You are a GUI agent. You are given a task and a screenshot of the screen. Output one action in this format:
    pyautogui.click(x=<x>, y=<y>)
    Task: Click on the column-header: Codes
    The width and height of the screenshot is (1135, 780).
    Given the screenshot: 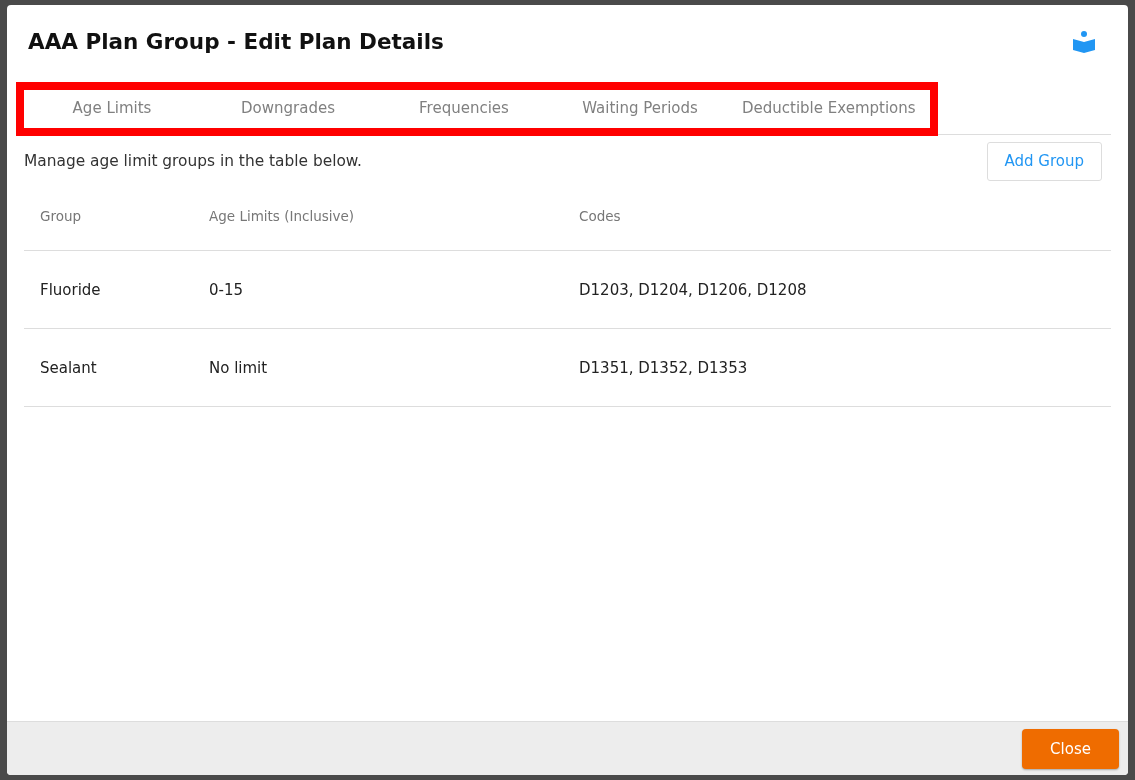 What is the action you would take?
    pyautogui.click(x=600, y=215)
    